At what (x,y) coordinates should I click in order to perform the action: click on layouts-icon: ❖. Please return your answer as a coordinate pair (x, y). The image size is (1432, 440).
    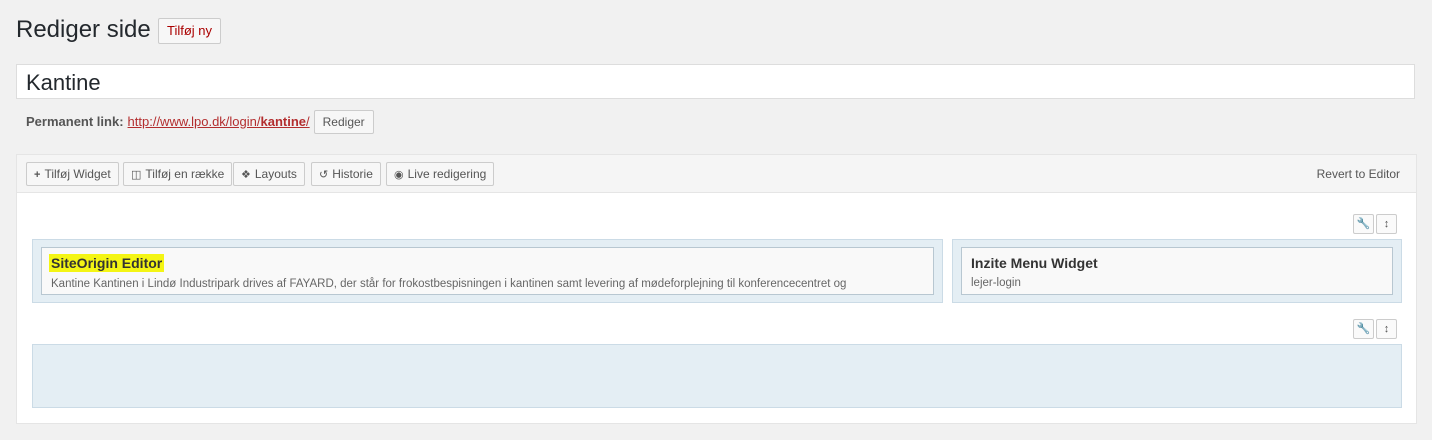
    Looking at the image, I should click on (246, 175).